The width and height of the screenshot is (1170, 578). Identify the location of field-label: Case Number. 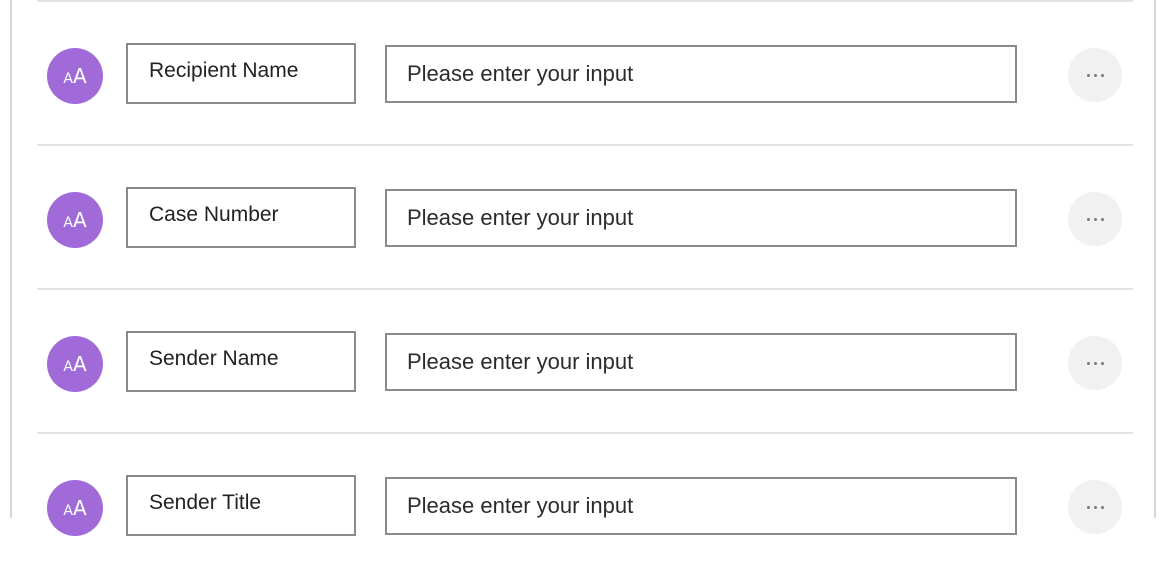
(241, 217).